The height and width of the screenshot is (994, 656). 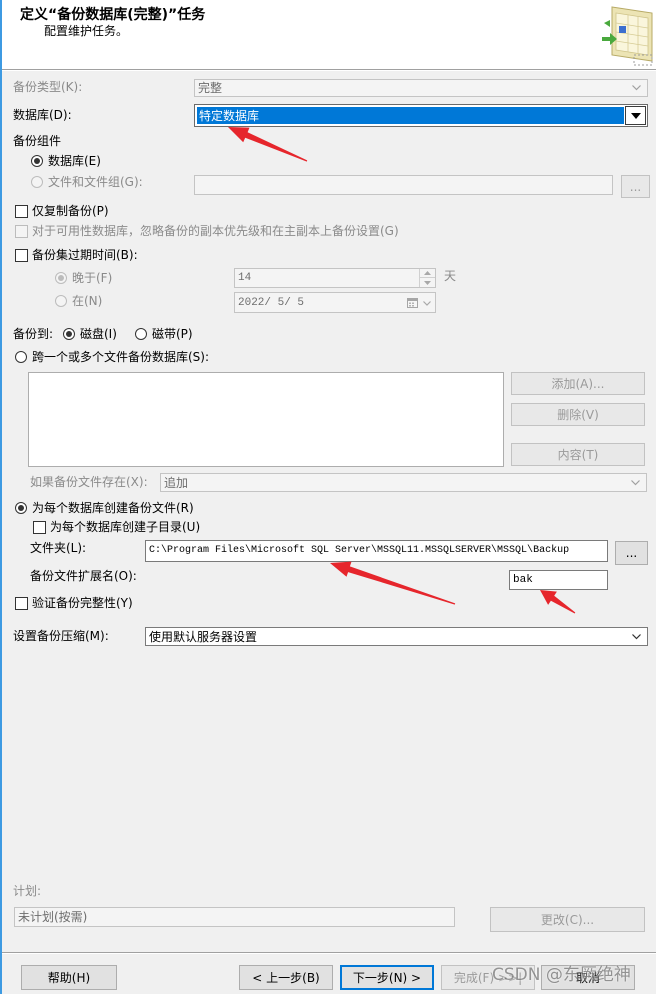 I want to click on if-exists-label: 如果备份文件存在(X):, so click(x=89, y=482).